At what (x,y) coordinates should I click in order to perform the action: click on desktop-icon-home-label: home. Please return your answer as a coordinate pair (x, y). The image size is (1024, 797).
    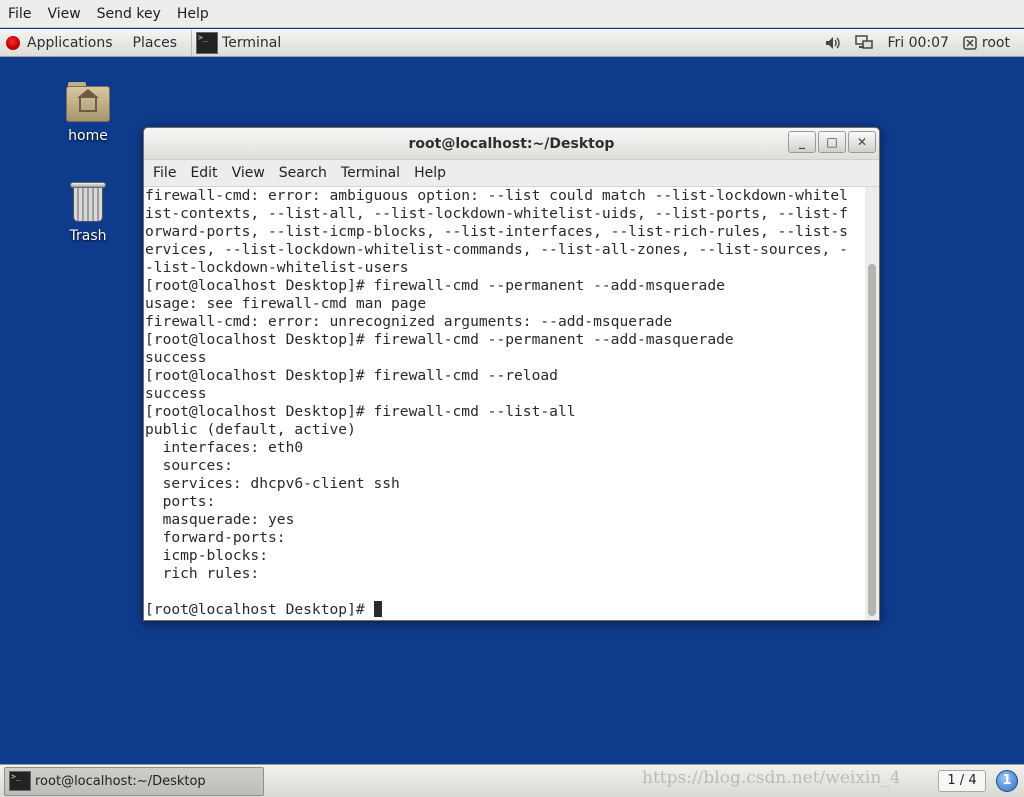
    Looking at the image, I should click on (88, 136).